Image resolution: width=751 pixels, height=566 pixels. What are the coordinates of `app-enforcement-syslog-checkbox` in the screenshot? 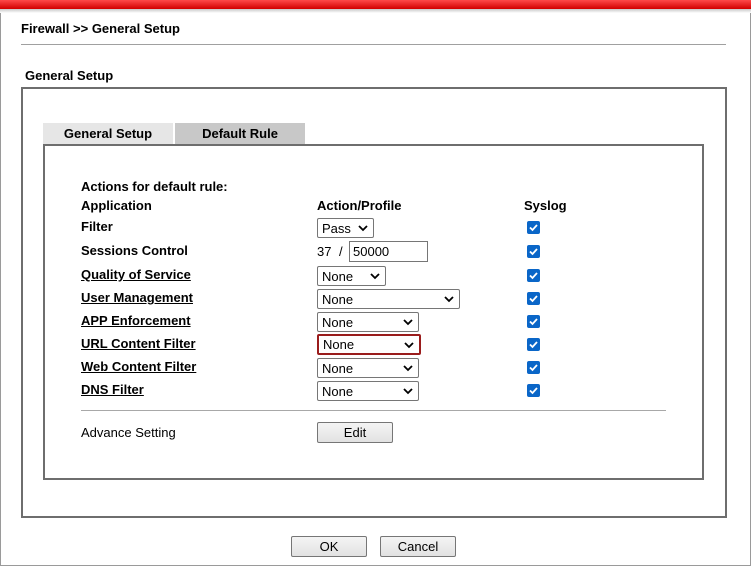 It's located at (533, 321).